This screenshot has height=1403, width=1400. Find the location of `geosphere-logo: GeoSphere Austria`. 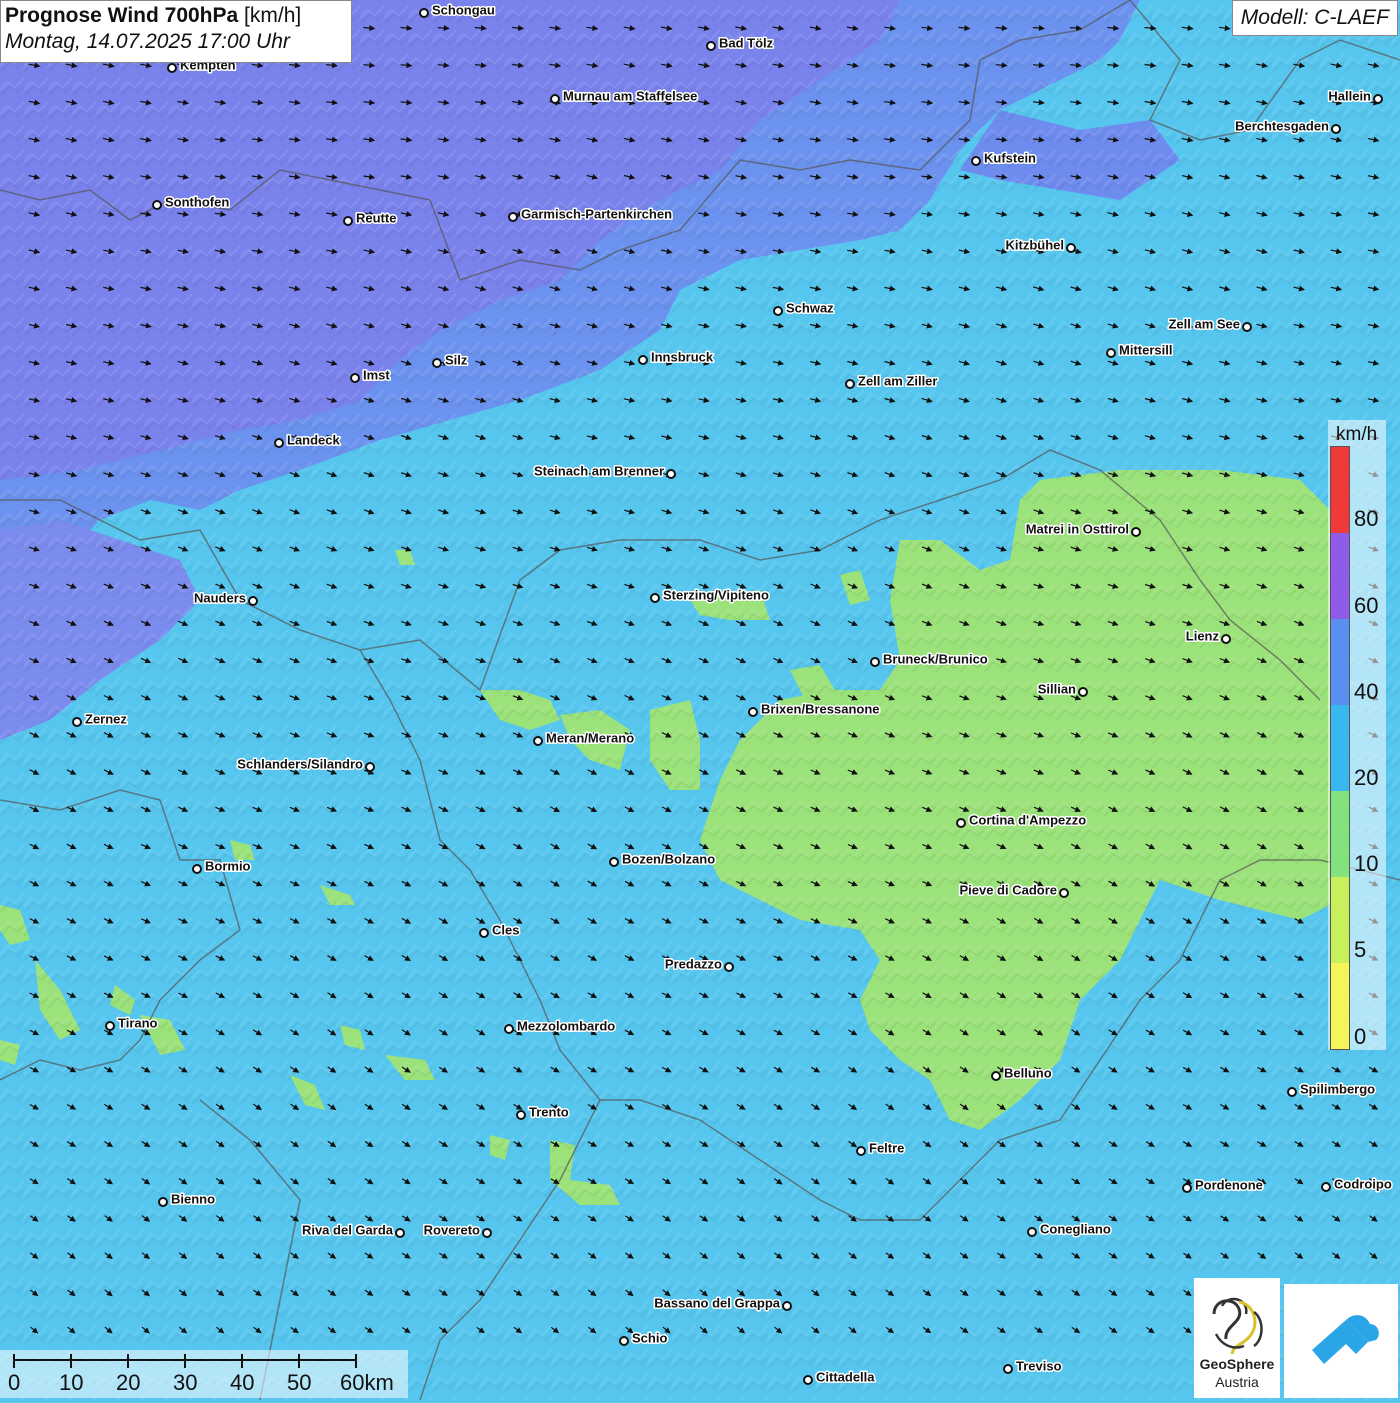

geosphere-logo: GeoSphere Austria is located at coordinates (1237, 1338).